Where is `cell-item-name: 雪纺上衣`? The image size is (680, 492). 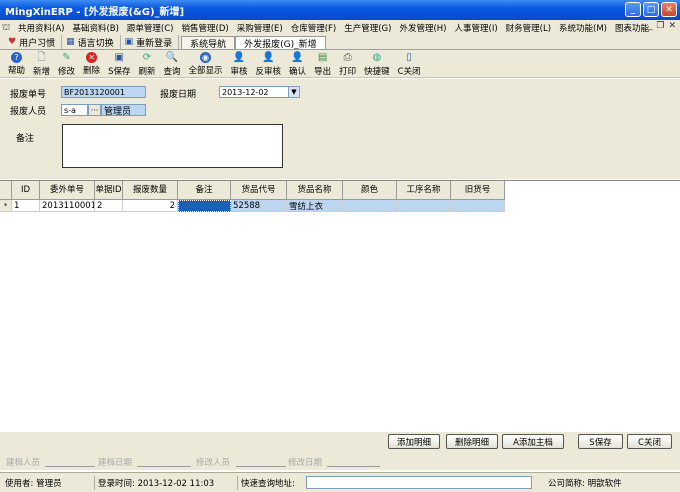 cell-item-name: 雪纺上衣 is located at coordinates (315, 206).